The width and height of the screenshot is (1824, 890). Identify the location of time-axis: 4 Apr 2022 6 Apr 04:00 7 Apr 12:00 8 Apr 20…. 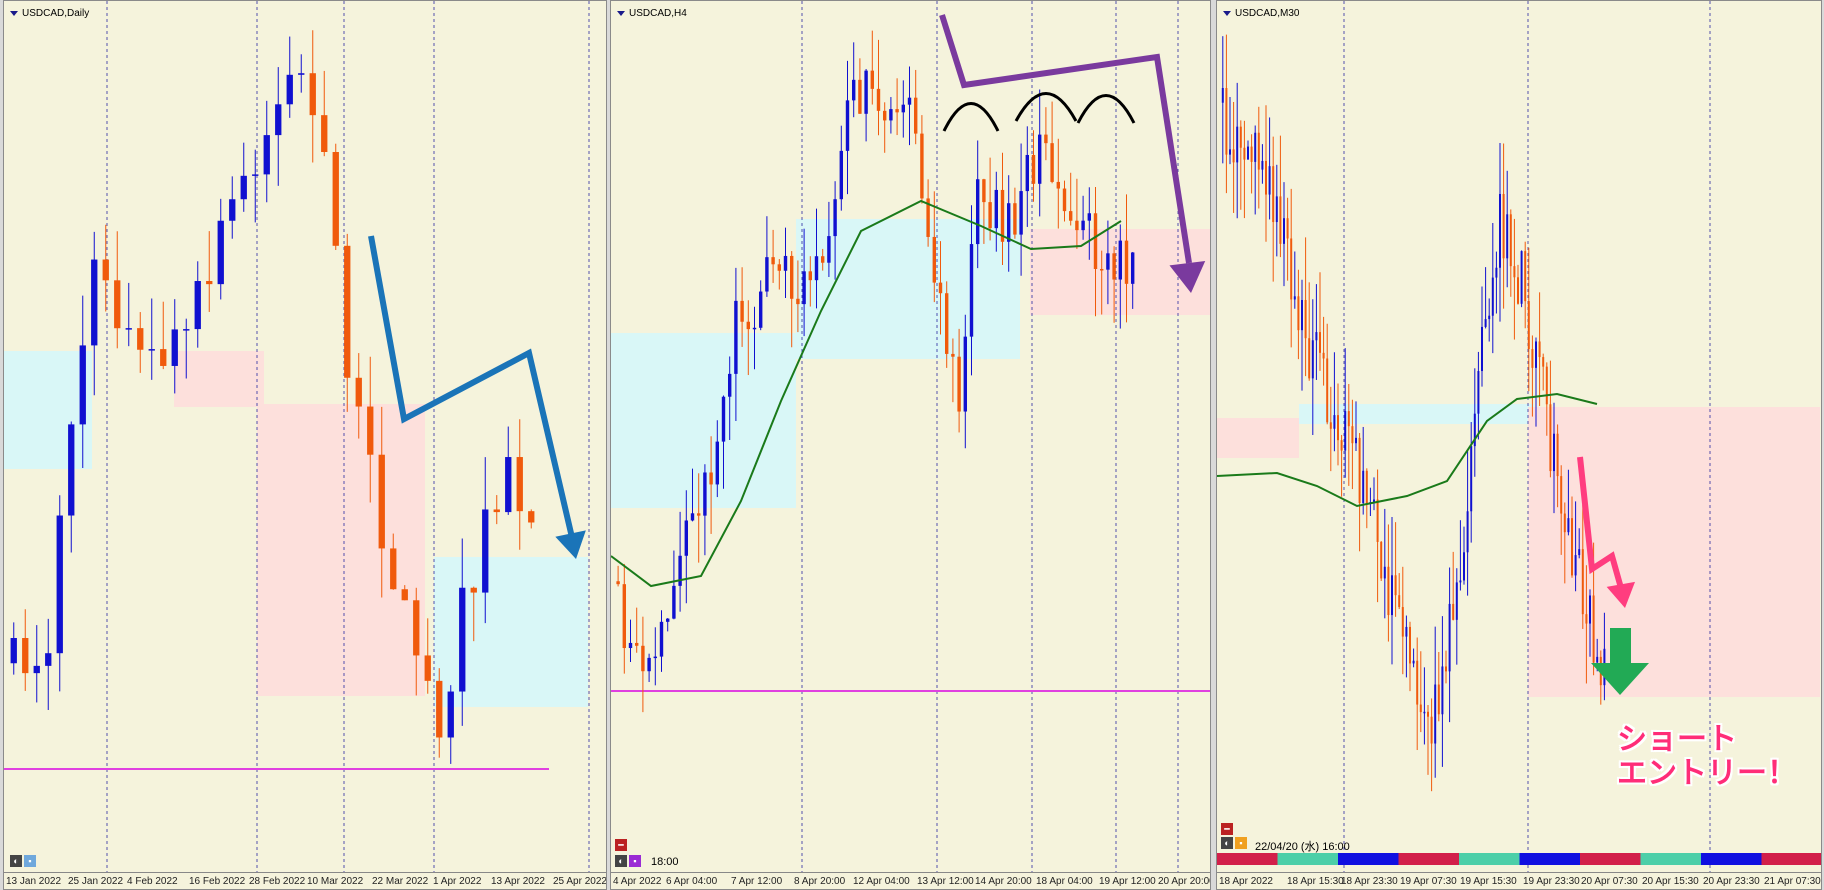
(910, 880).